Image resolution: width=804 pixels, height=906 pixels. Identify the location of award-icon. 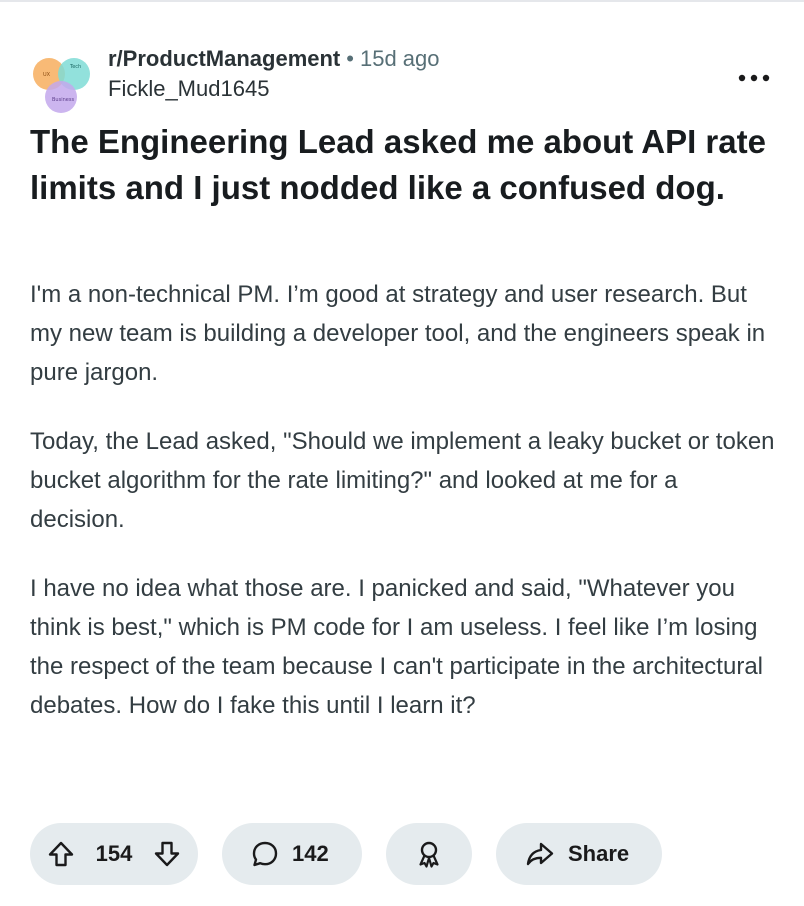
(429, 854).